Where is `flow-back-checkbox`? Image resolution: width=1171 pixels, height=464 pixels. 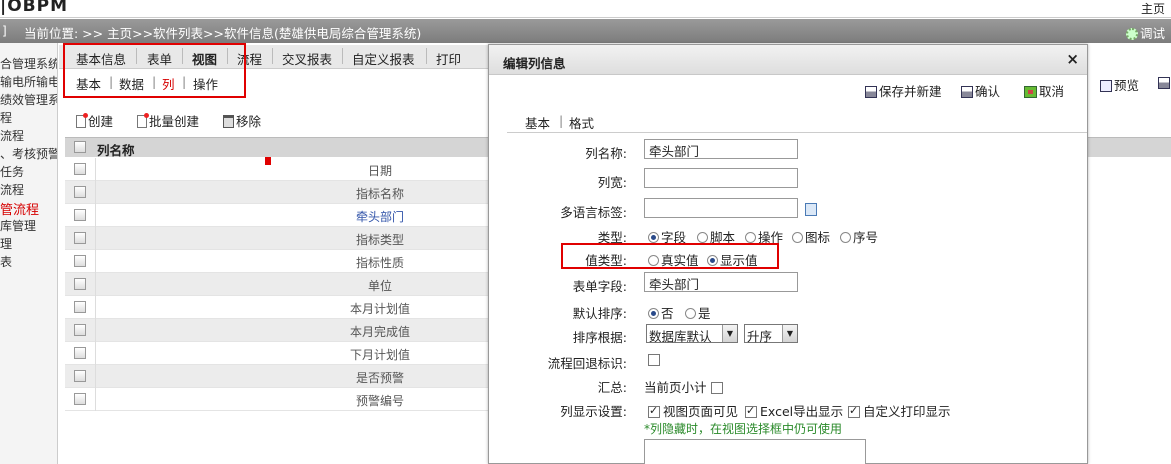
flow-back-checkbox is located at coordinates (654, 360).